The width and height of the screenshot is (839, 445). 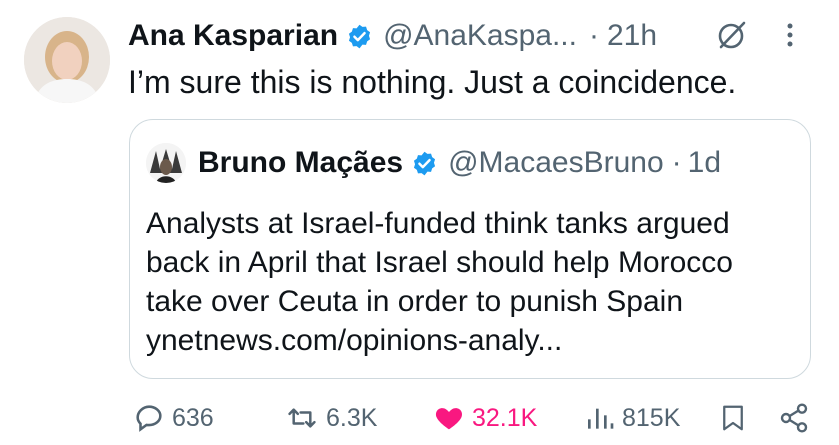 I want to click on more-options-icon, so click(x=790, y=35).